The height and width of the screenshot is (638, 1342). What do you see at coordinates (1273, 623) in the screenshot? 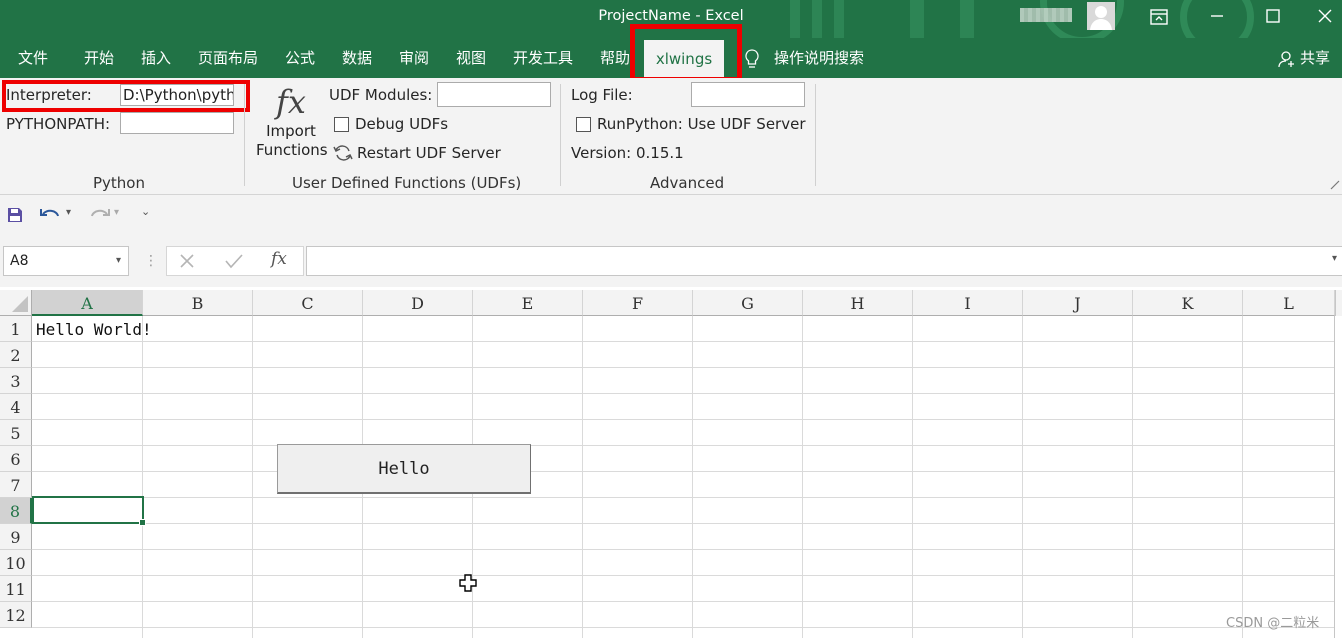
I see `watermark: CSDN @二粒米` at bounding box center [1273, 623].